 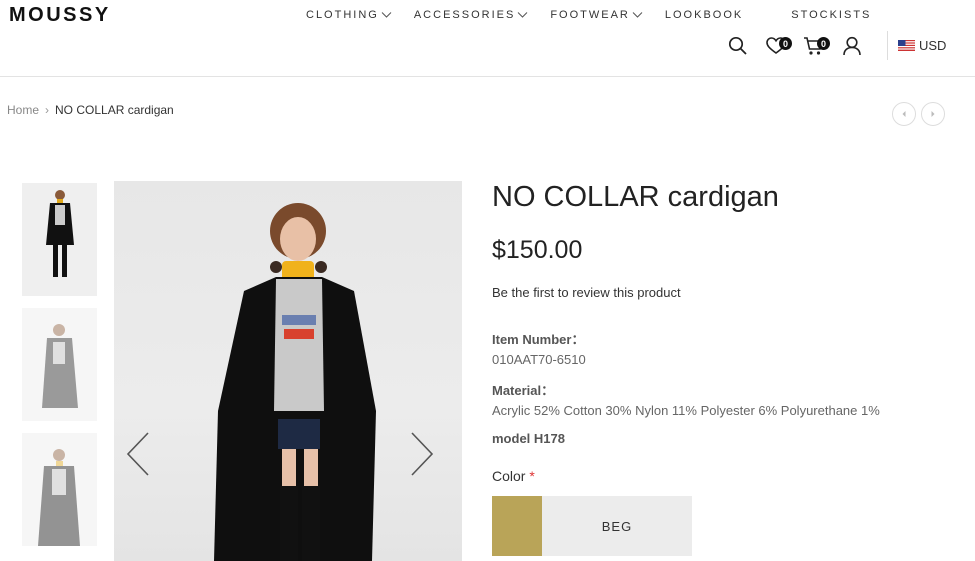 What do you see at coordinates (342, 15) in the screenshot?
I see `nav-clothing-label: CLOTHING` at bounding box center [342, 15].